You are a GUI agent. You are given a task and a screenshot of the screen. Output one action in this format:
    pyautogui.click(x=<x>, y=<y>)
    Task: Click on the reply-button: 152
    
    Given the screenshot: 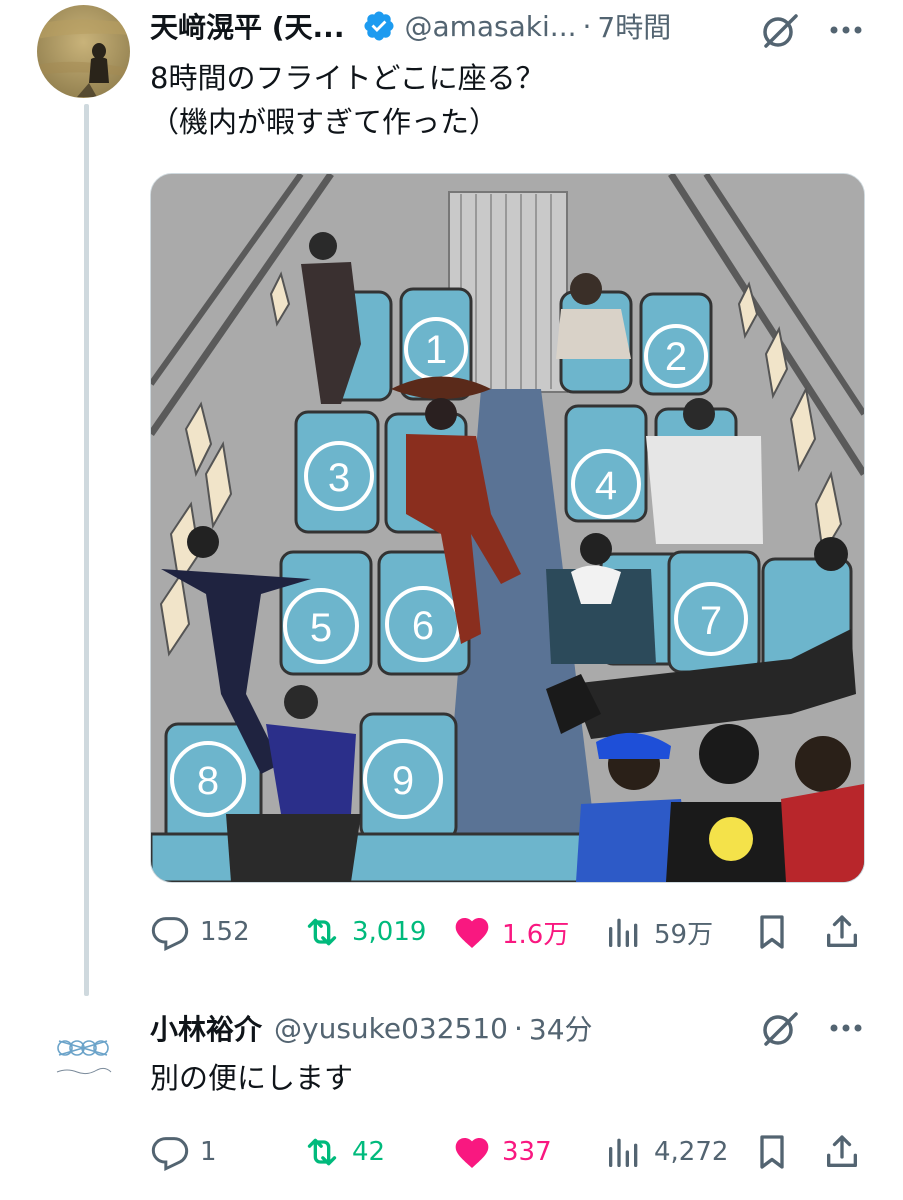 What is the action you would take?
    pyautogui.click(x=200, y=932)
    